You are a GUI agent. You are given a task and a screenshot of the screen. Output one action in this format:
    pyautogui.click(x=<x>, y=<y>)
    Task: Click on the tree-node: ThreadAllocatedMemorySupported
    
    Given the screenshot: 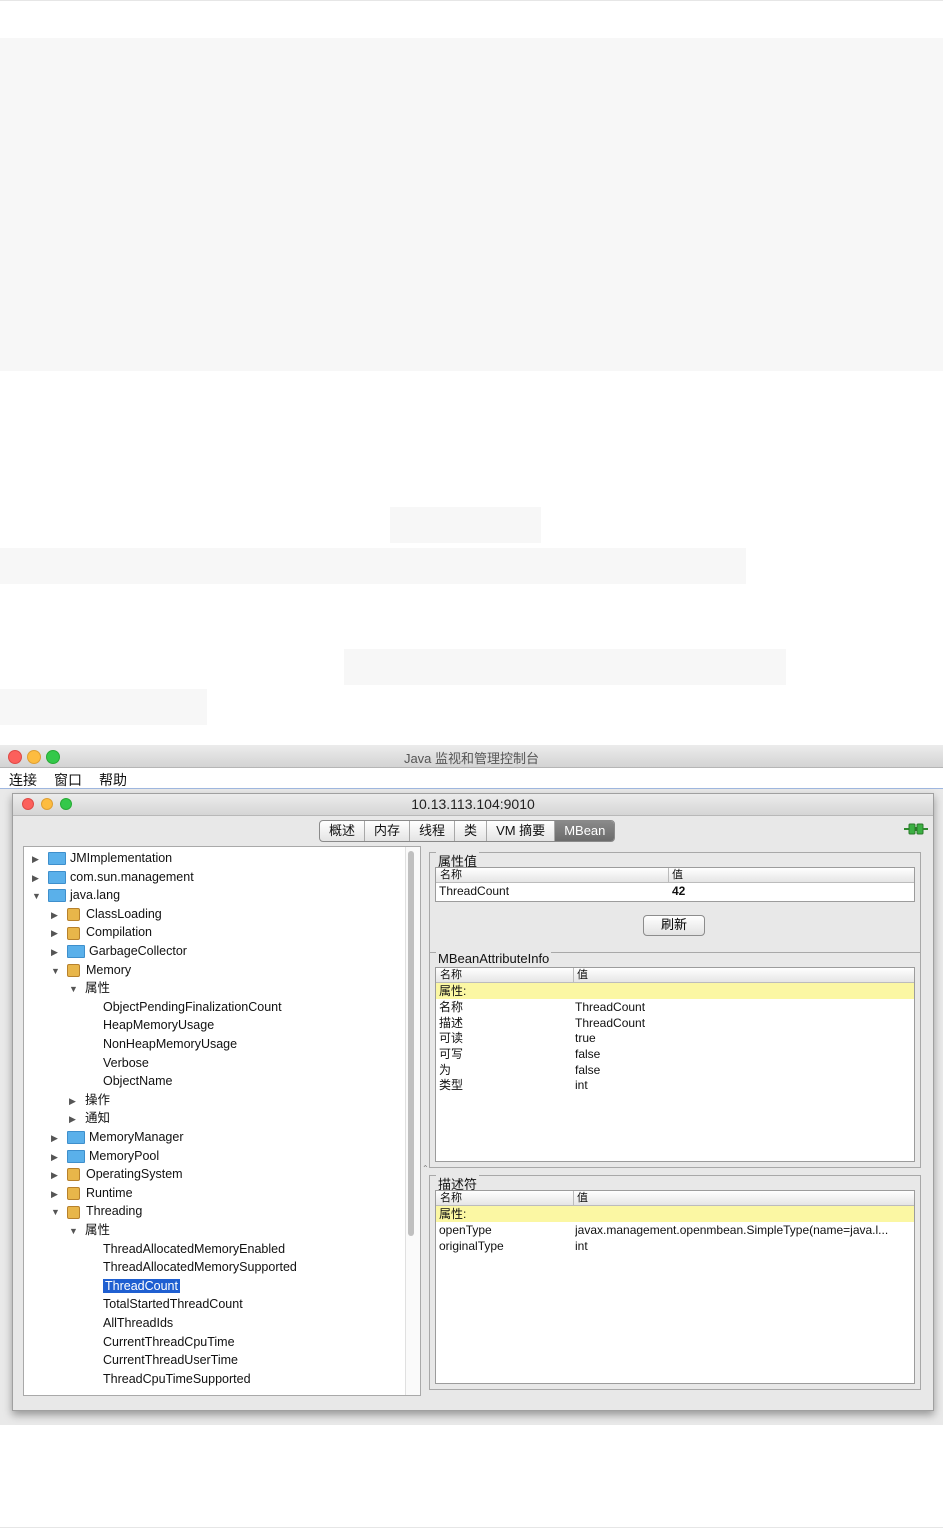 What is the action you would take?
    pyautogui.click(x=200, y=1267)
    